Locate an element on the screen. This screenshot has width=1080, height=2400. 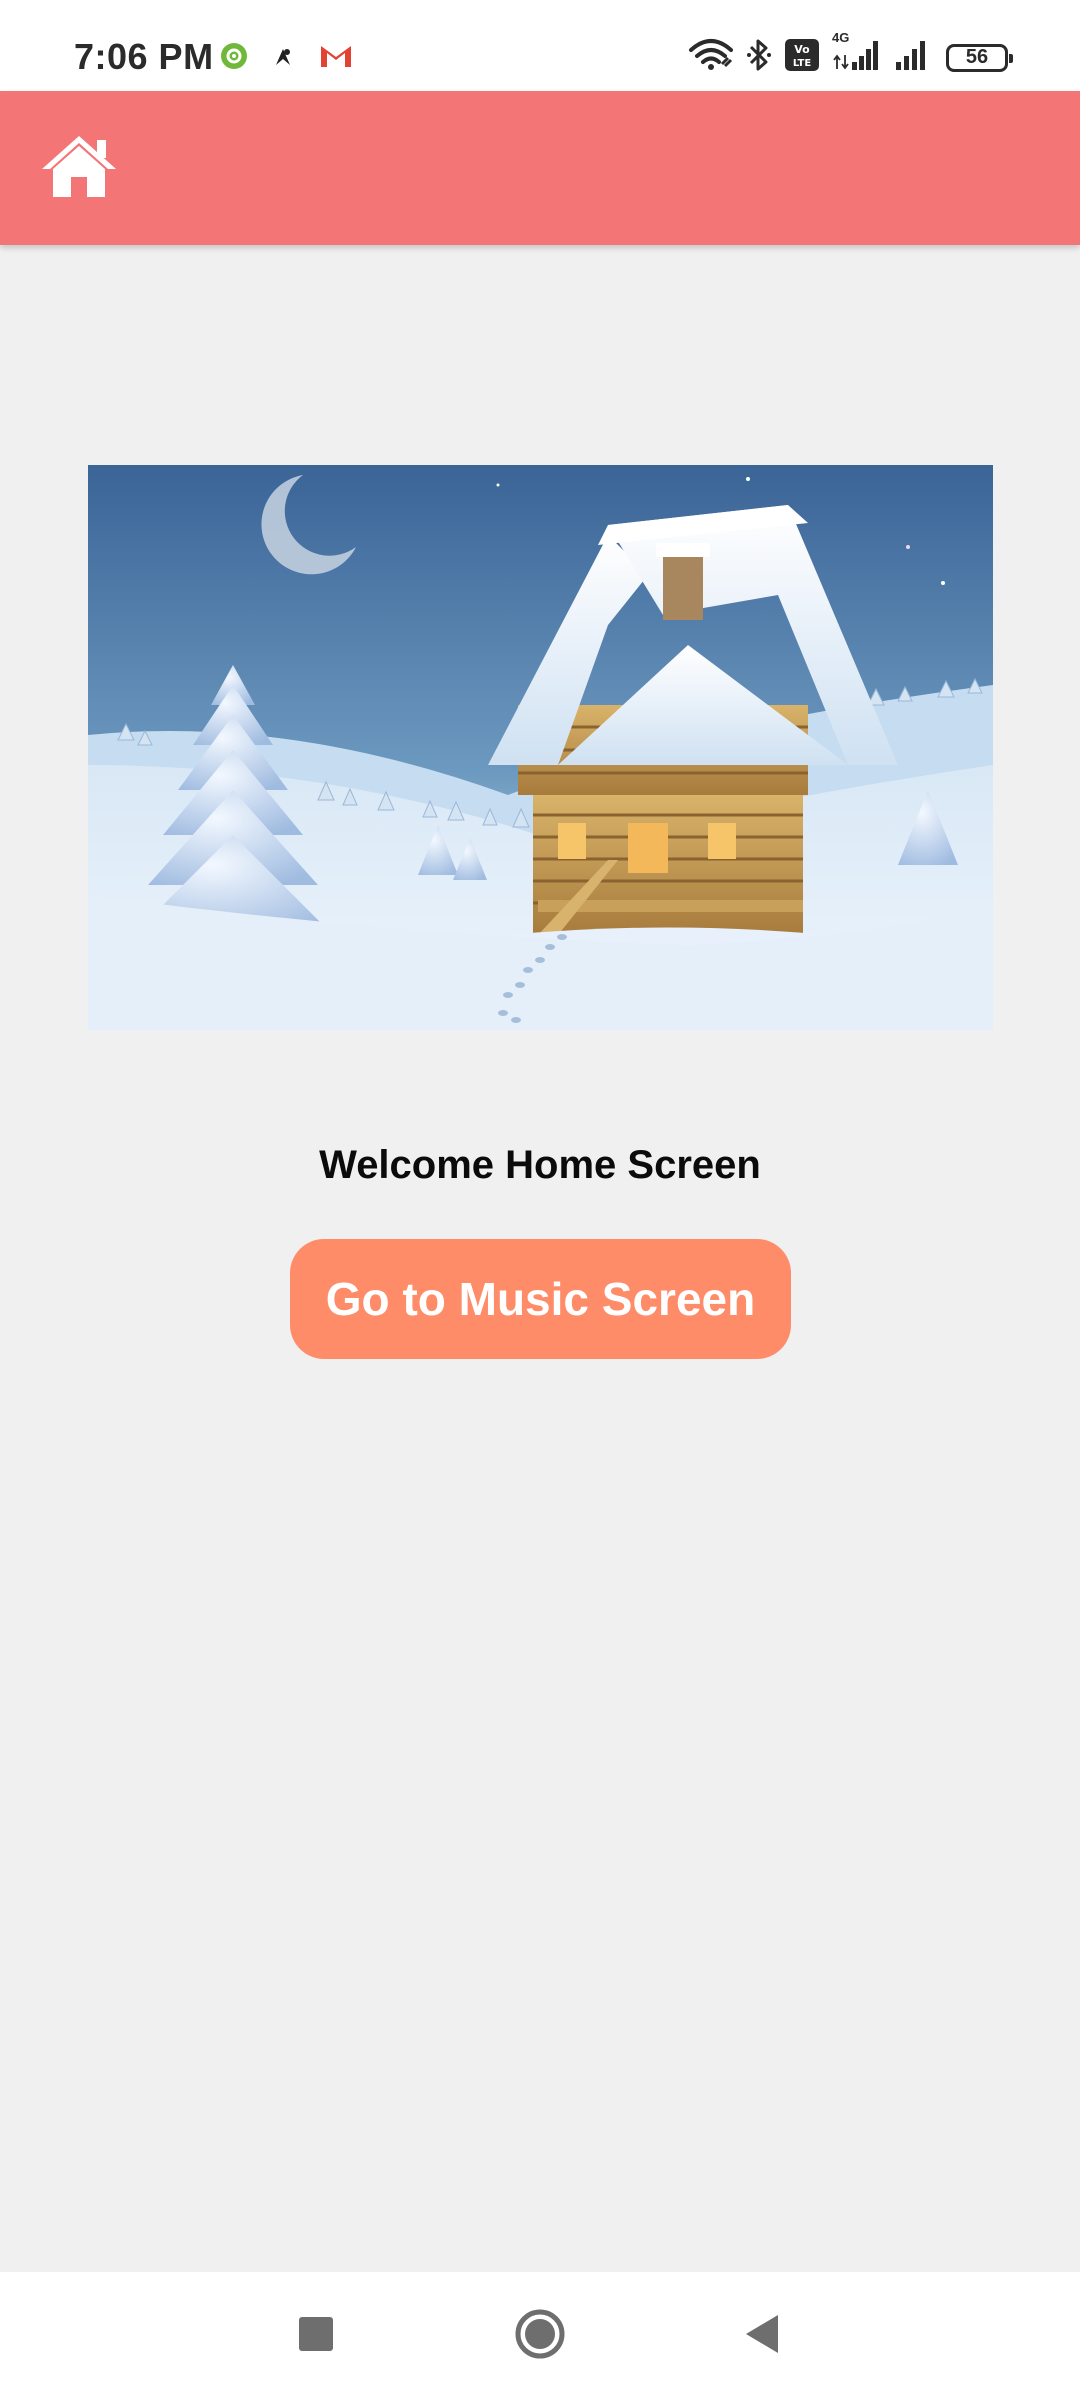
back-button is located at coordinates (762, 2336).